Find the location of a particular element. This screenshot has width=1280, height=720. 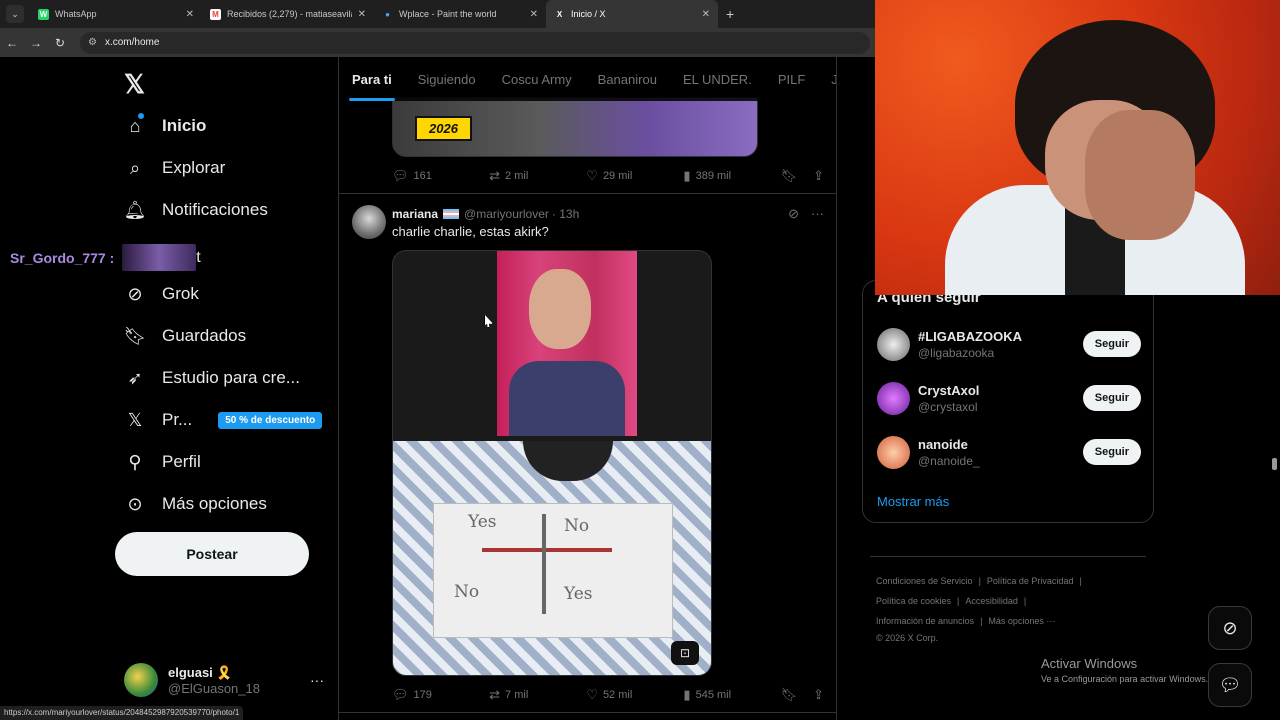

edit-image-icon: ⊡ is located at coordinates (685, 653).